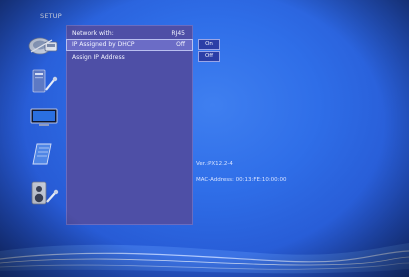  I want to click on network-icon, so click(44, 45).